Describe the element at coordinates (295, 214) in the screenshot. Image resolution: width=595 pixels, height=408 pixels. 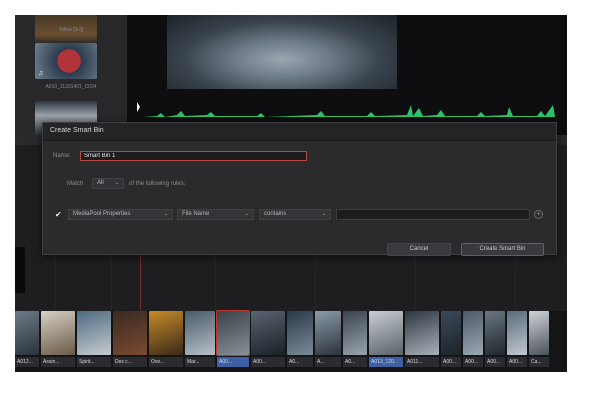
I see `rule-operator-dropdown: contains ⌄` at that location.